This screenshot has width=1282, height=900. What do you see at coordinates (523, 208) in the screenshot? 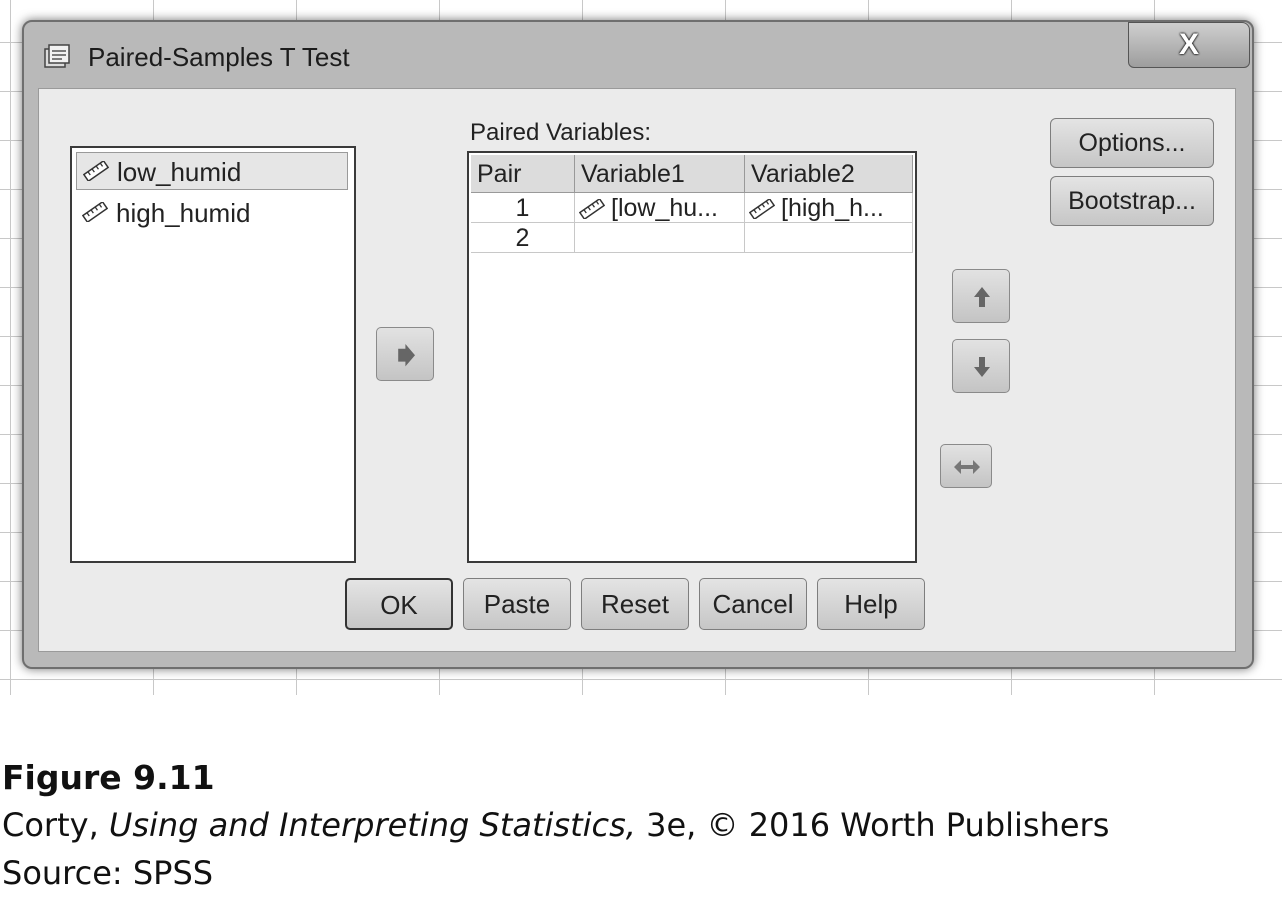
I see `pair-number-cell: 1` at bounding box center [523, 208].